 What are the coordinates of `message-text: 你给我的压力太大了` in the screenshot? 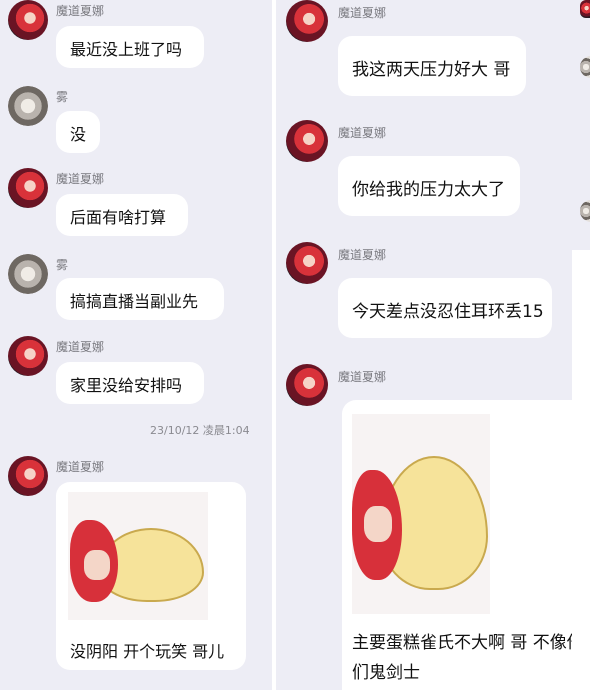 It's located at (428, 190).